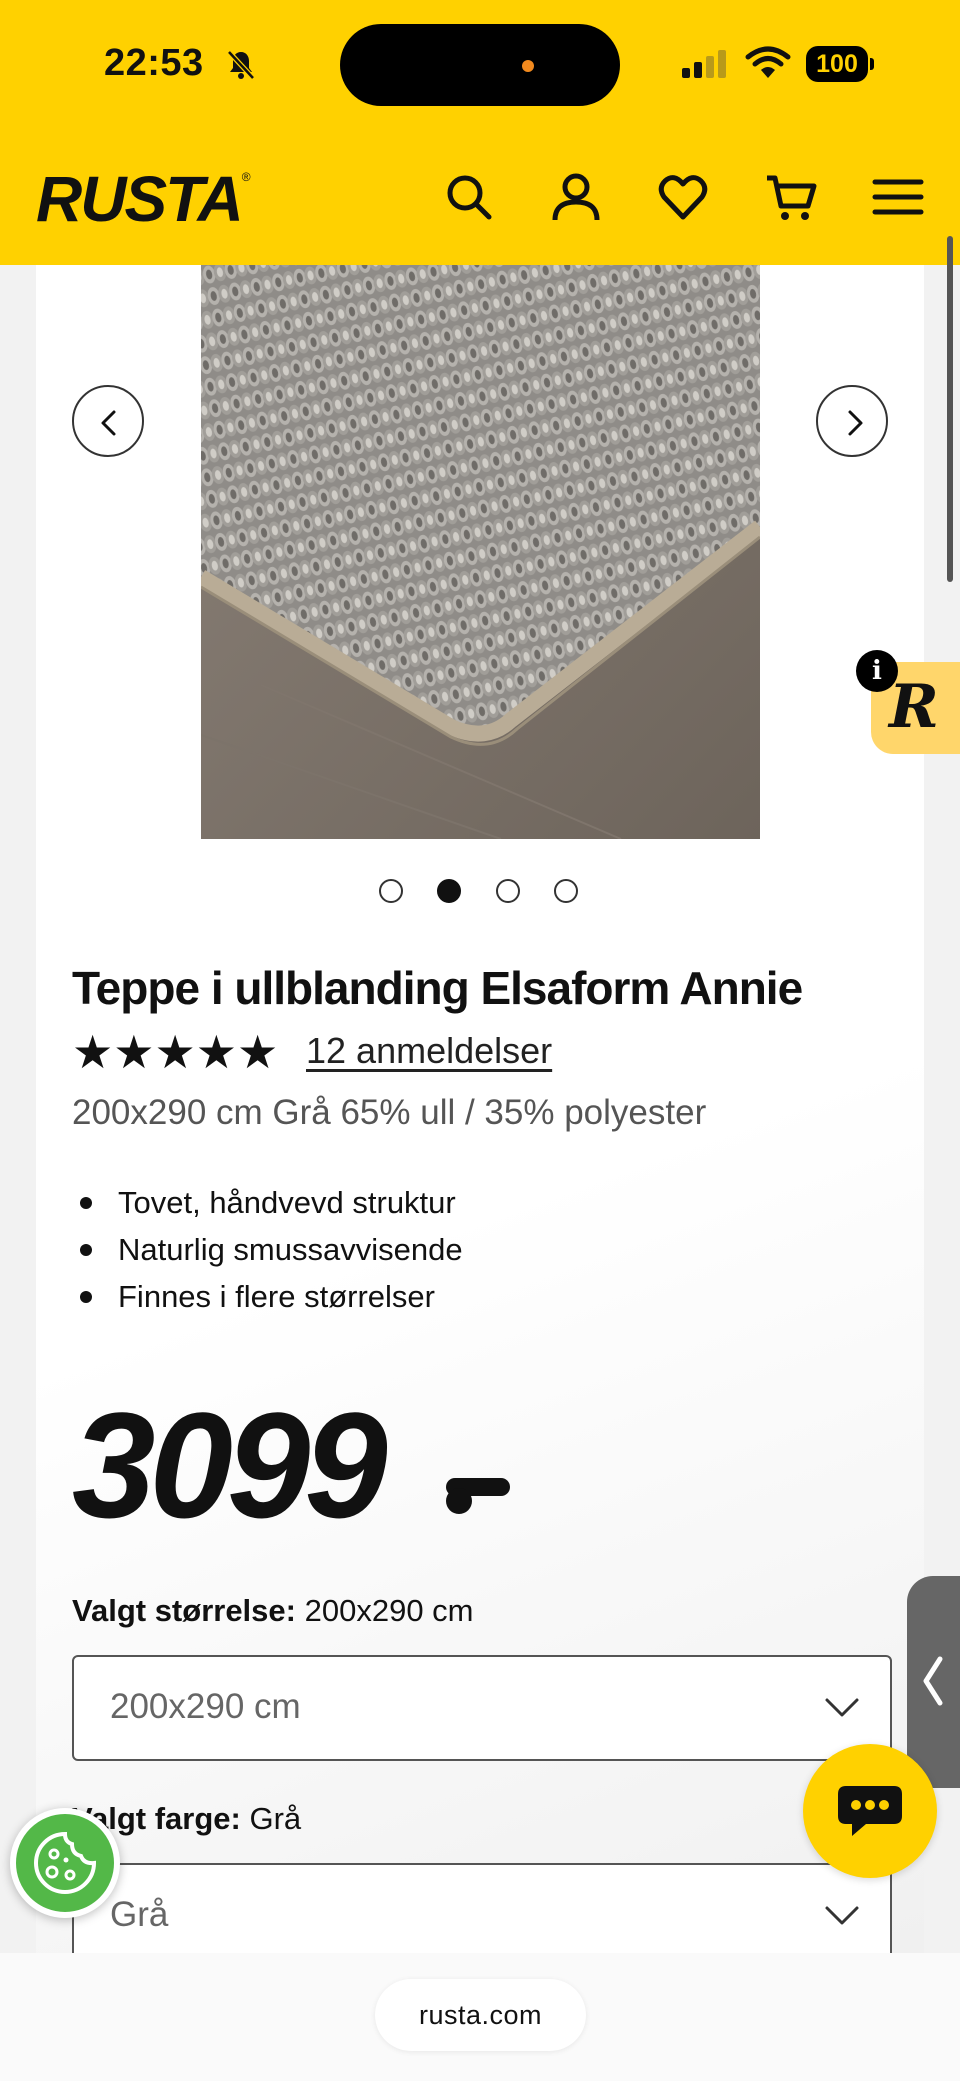  What do you see at coordinates (683, 197) in the screenshot?
I see `heart-icon` at bounding box center [683, 197].